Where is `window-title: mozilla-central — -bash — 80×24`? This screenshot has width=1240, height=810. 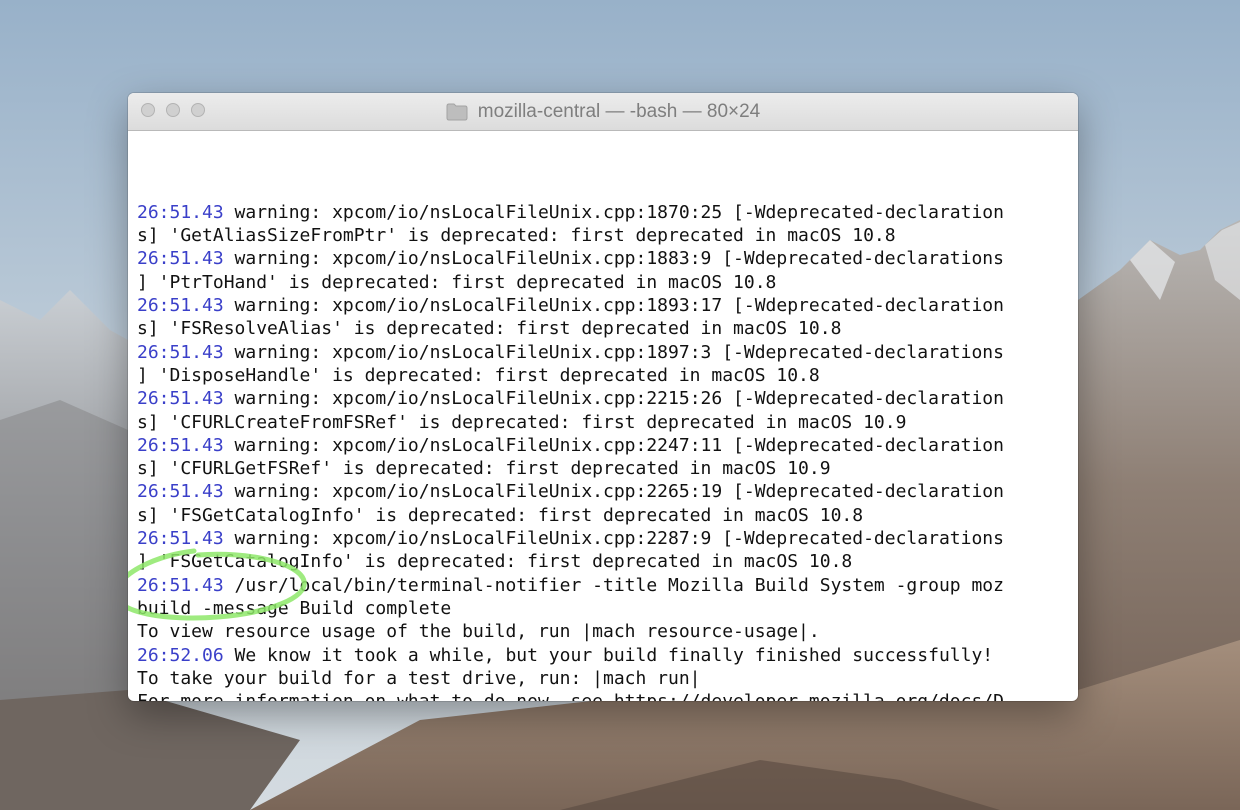 window-title: mozilla-central — -bash — 80×24 is located at coordinates (619, 111).